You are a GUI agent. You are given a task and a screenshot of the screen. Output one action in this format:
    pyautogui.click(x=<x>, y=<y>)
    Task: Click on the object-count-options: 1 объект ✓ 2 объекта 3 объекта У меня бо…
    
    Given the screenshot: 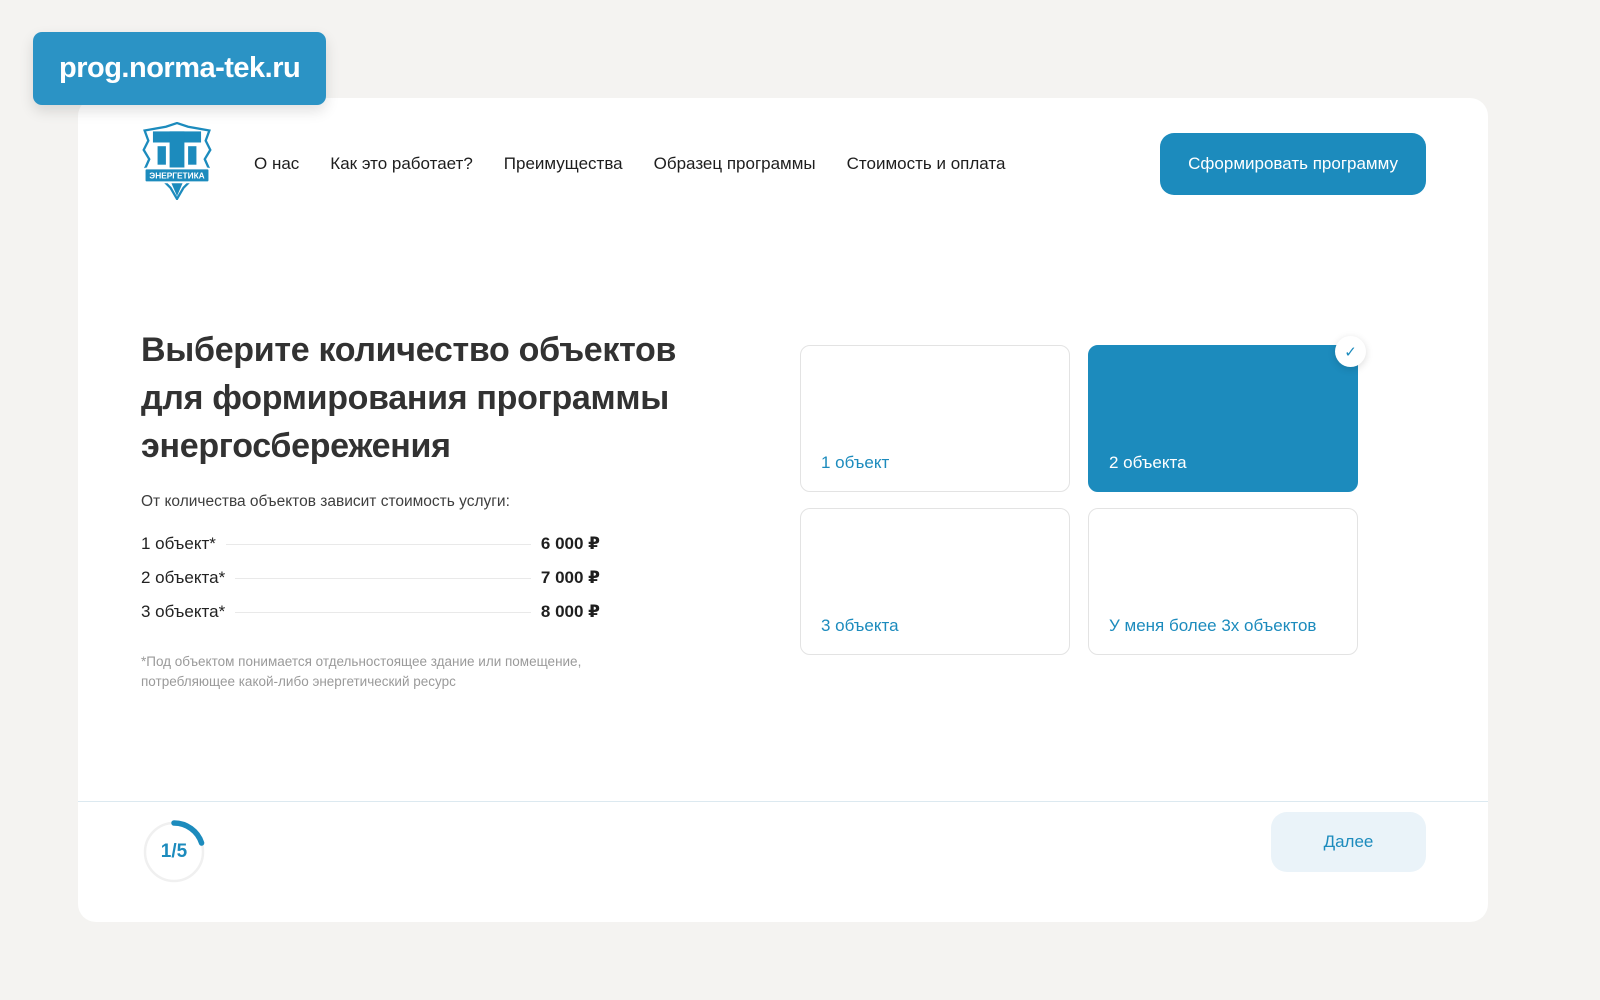 What is the action you would take?
    pyautogui.click(x=1083, y=495)
    